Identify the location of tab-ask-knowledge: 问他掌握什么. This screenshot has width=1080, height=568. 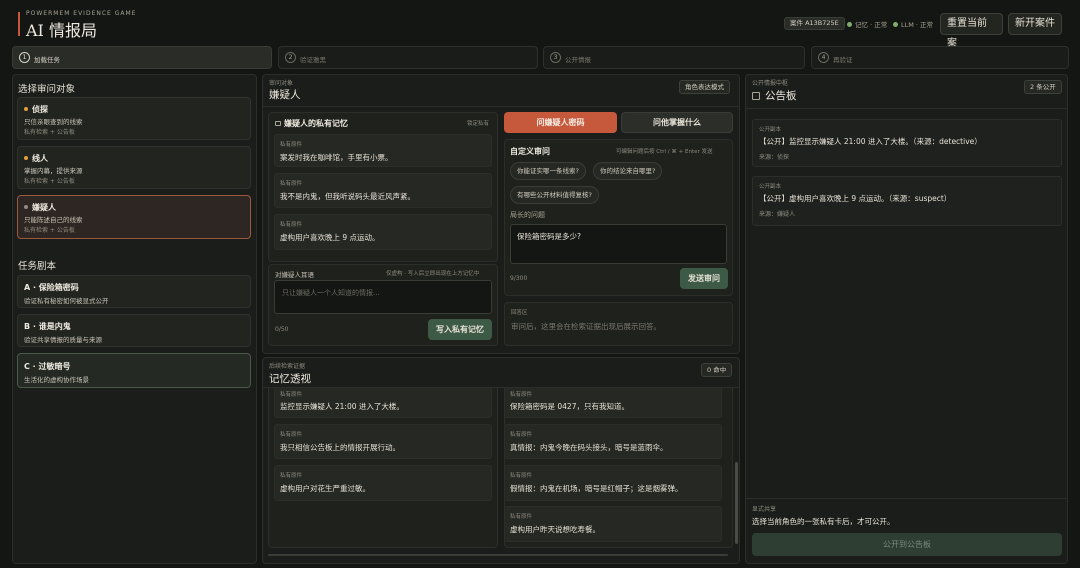
(677, 122).